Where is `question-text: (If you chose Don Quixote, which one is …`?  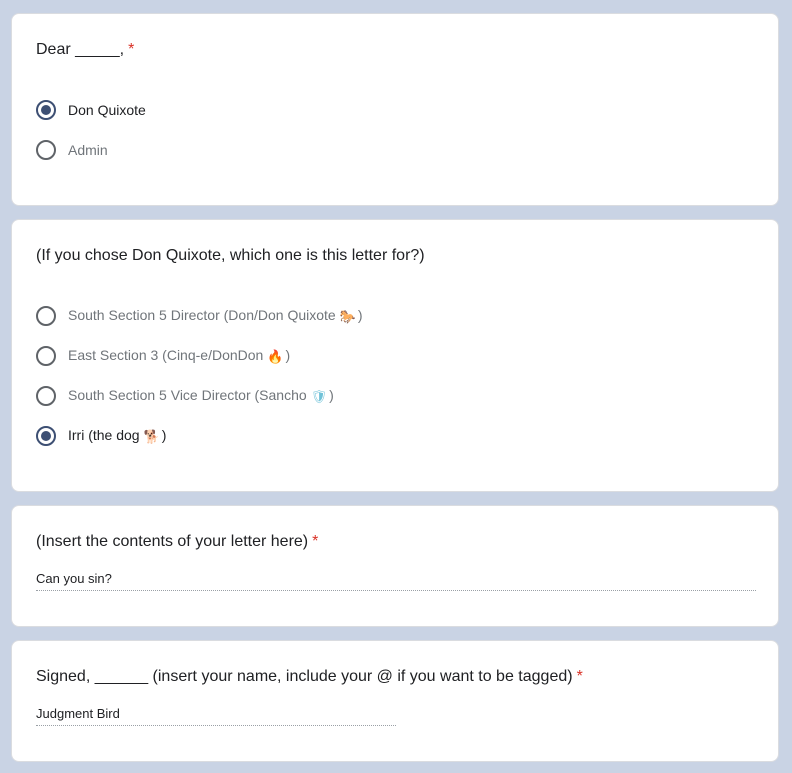
question-text: (If you chose Don Quixote, which one is … is located at coordinates (230, 255).